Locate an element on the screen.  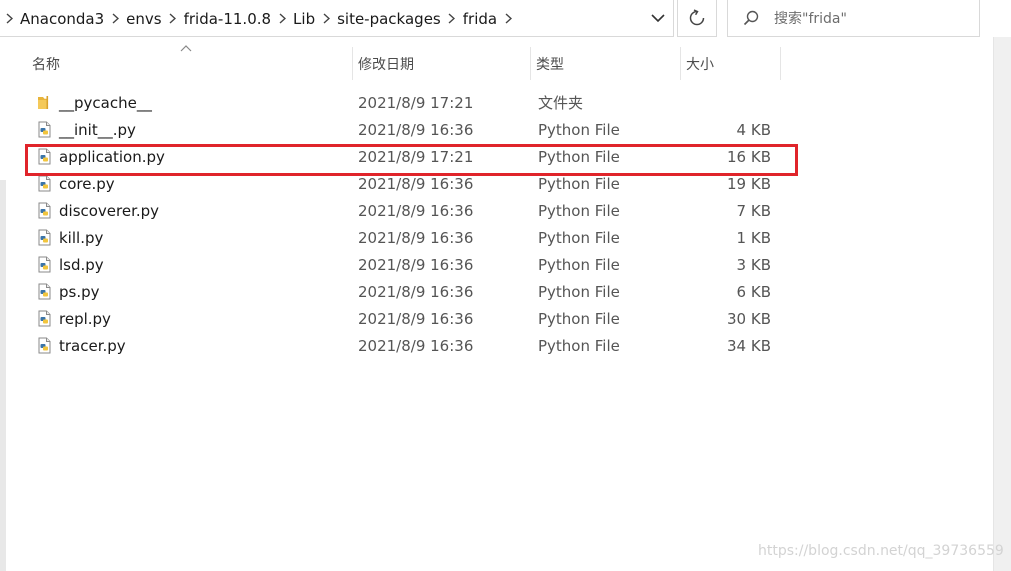
file-size: 4 KB is located at coordinates (753, 129).